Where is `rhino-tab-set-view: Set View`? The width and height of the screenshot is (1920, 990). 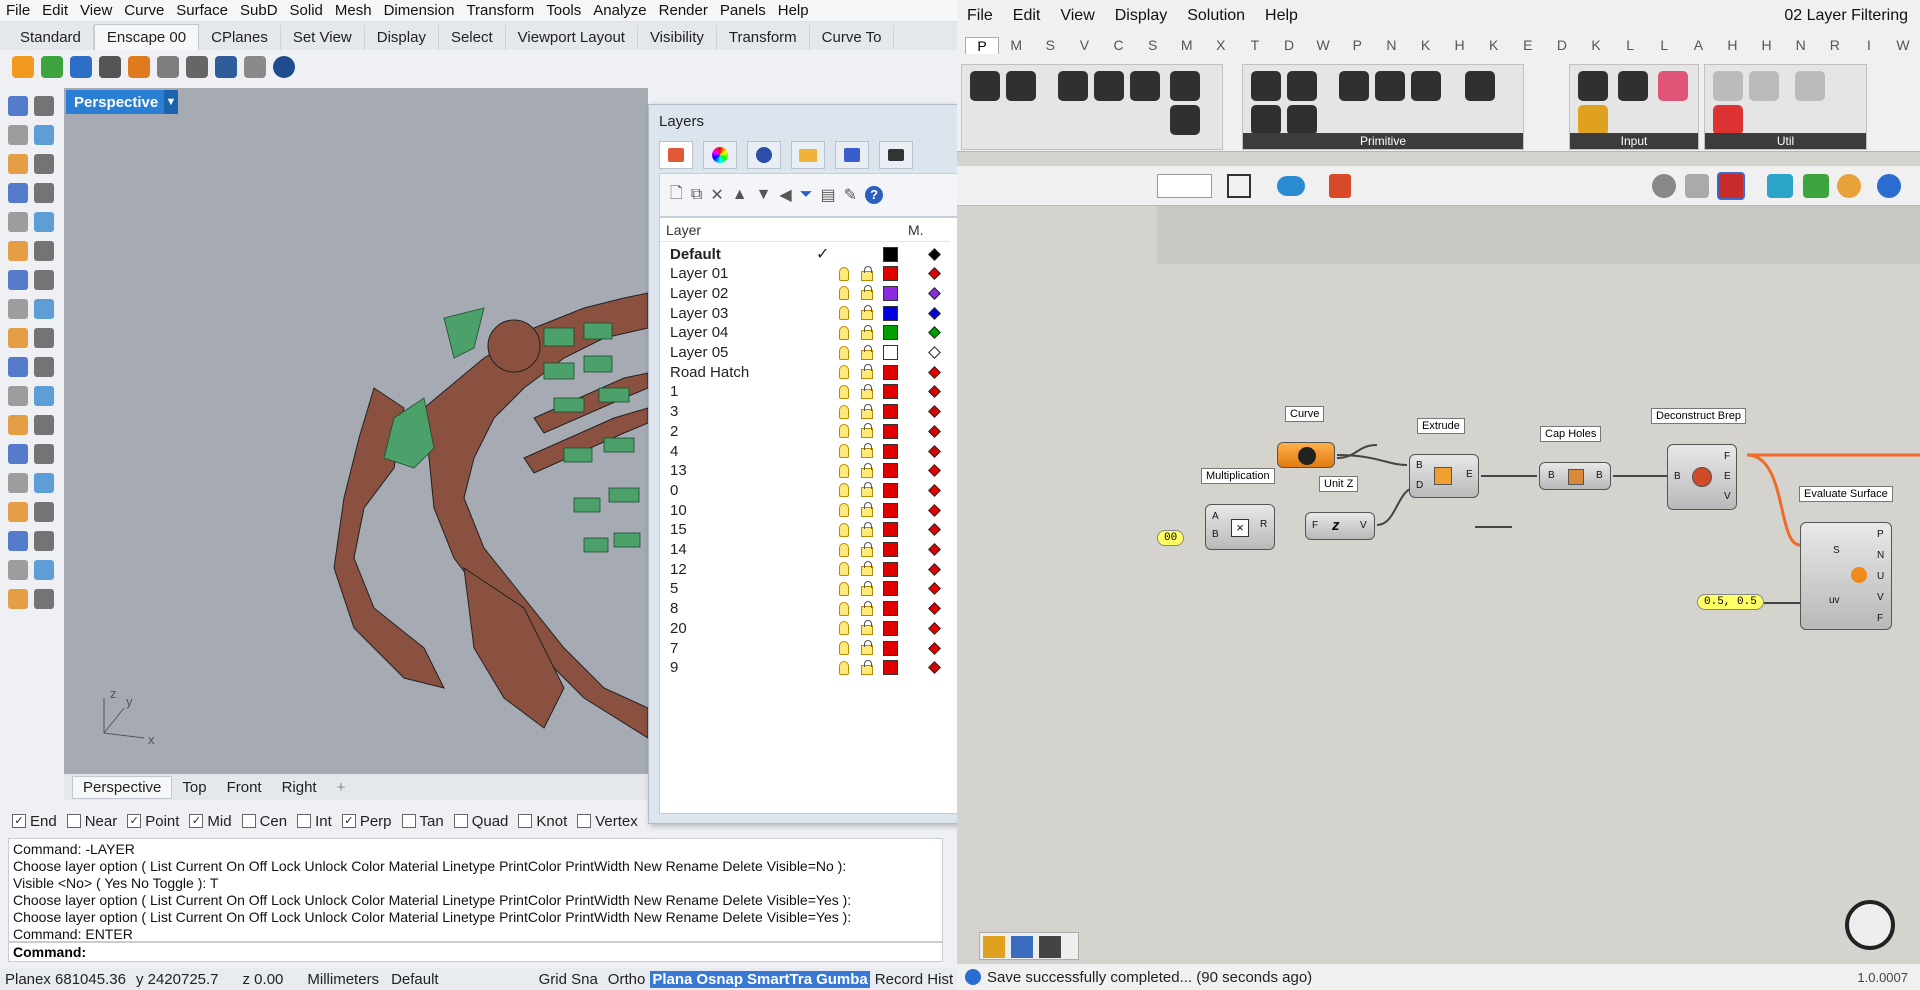 rhino-tab-set-view: Set View is located at coordinates (323, 37).